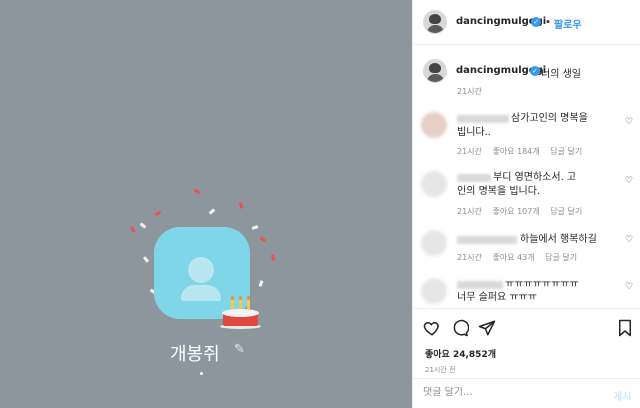 The width and height of the screenshot is (640, 408). What do you see at coordinates (568, 23) in the screenshot?
I see `follow-button: 팔로우` at bounding box center [568, 23].